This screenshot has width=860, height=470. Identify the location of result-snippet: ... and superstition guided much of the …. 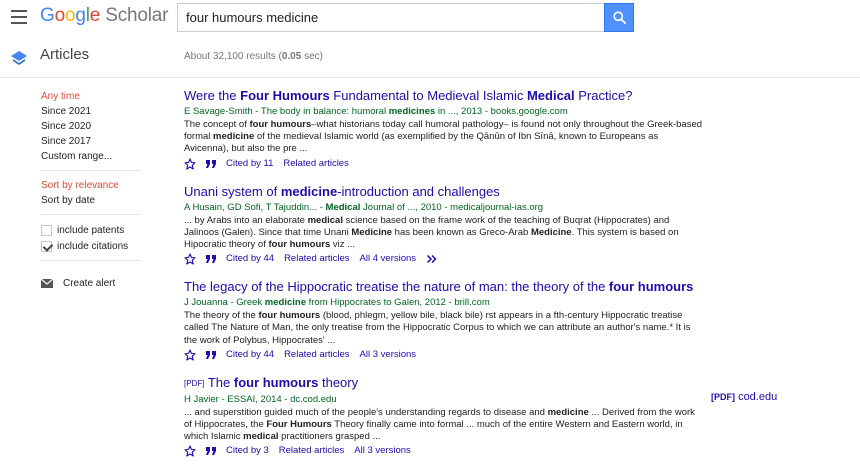
(439, 424).